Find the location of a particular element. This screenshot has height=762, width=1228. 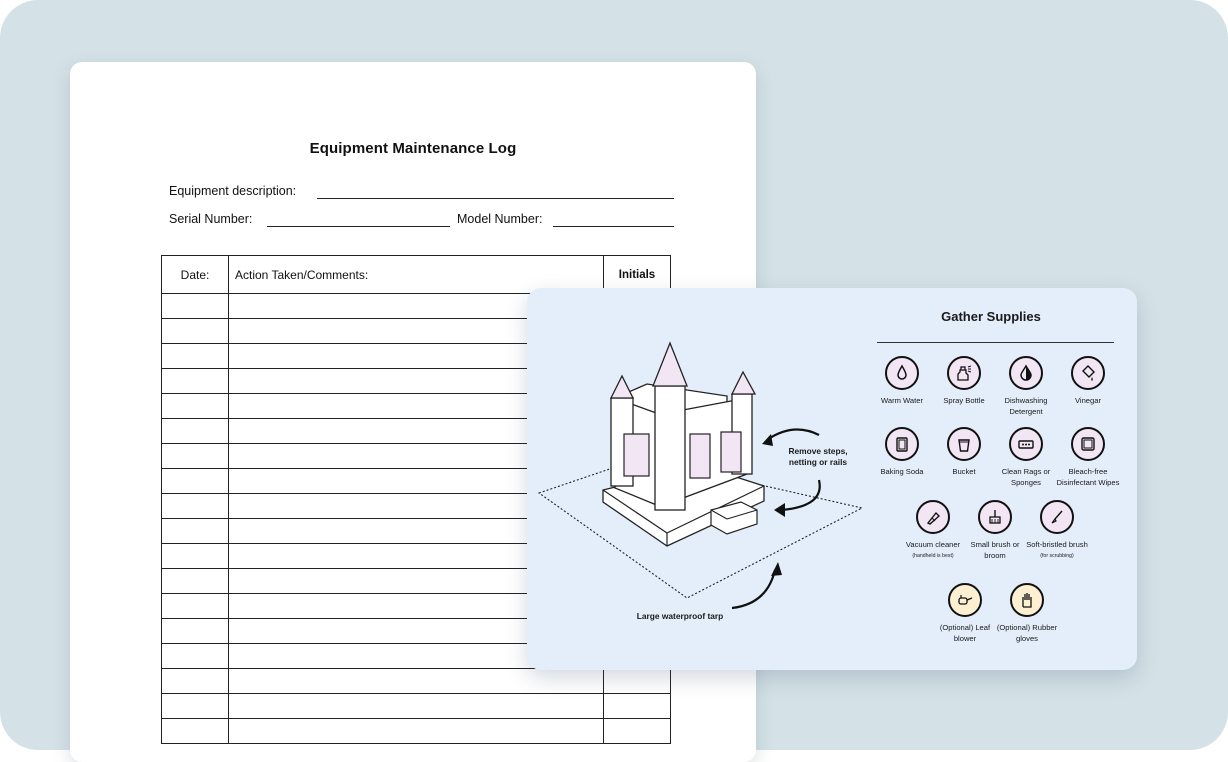

brush-icon is located at coordinates (1057, 517).